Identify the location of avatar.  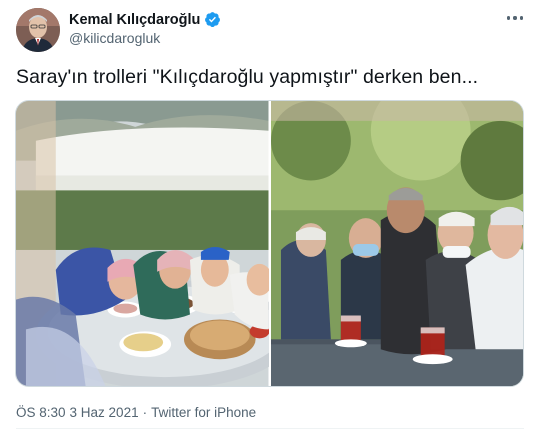
(38, 30).